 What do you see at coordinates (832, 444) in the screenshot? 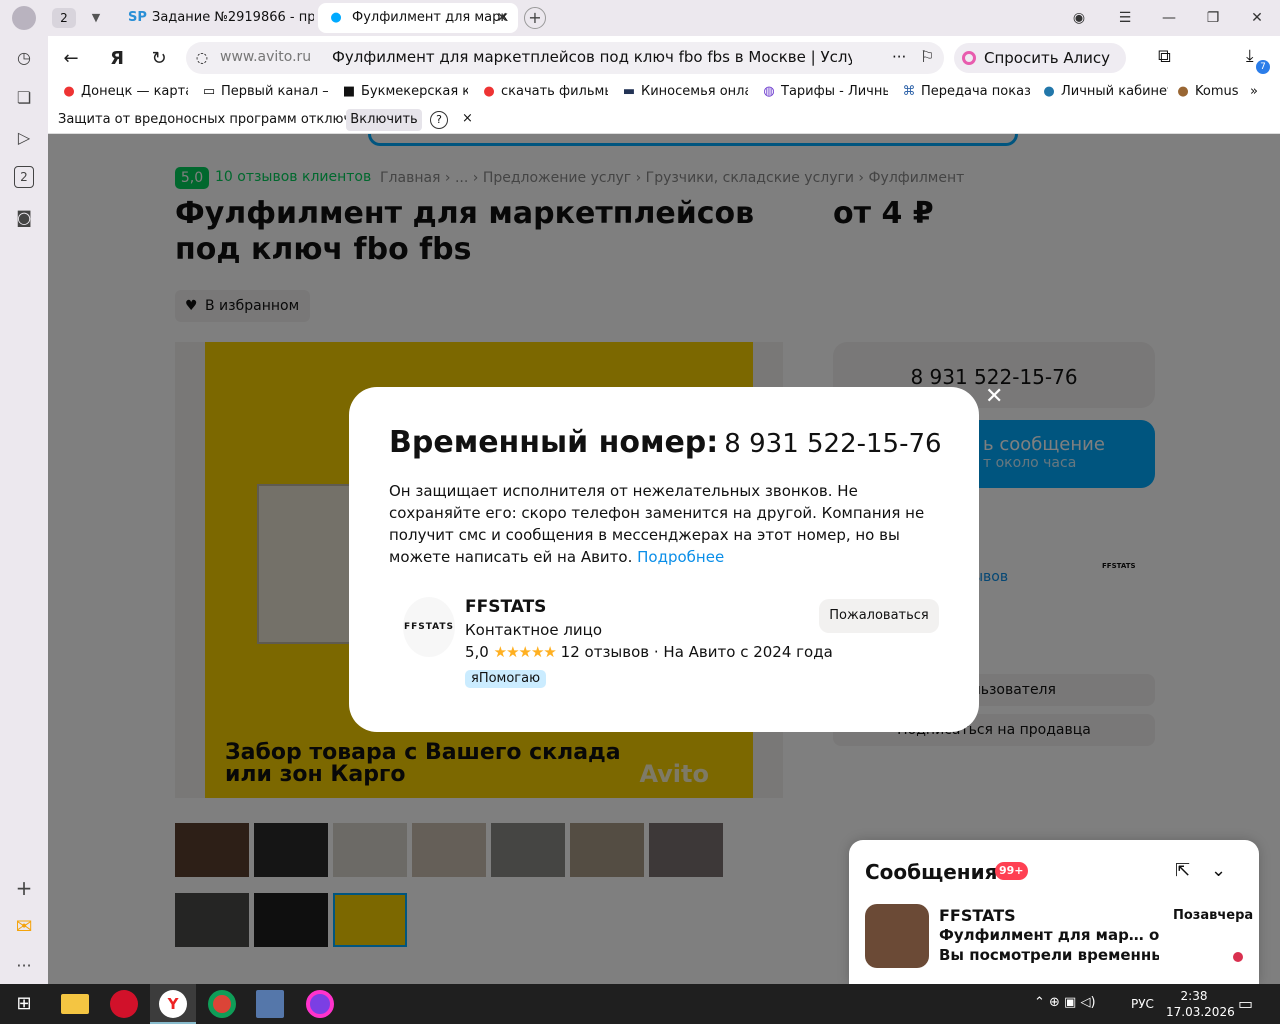
I see `modal-phone: 8 931 522-15-76` at bounding box center [832, 444].